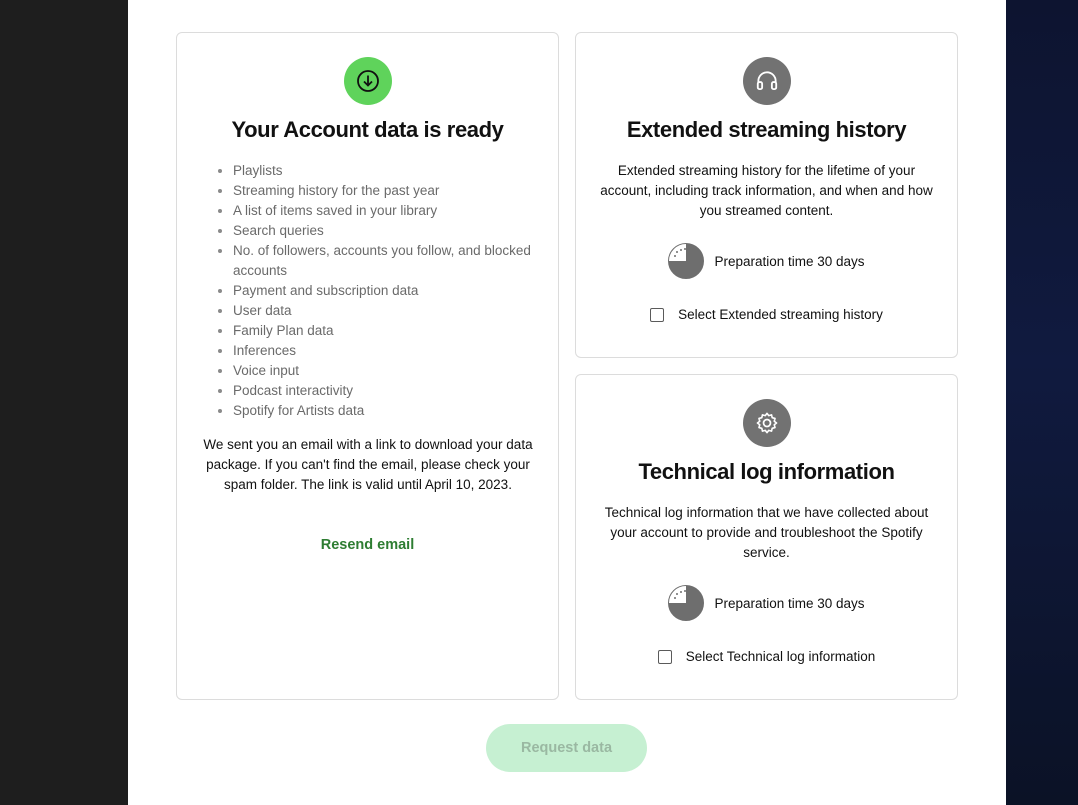  I want to click on extended-prep-time: Preparation time 30 days, so click(766, 261).